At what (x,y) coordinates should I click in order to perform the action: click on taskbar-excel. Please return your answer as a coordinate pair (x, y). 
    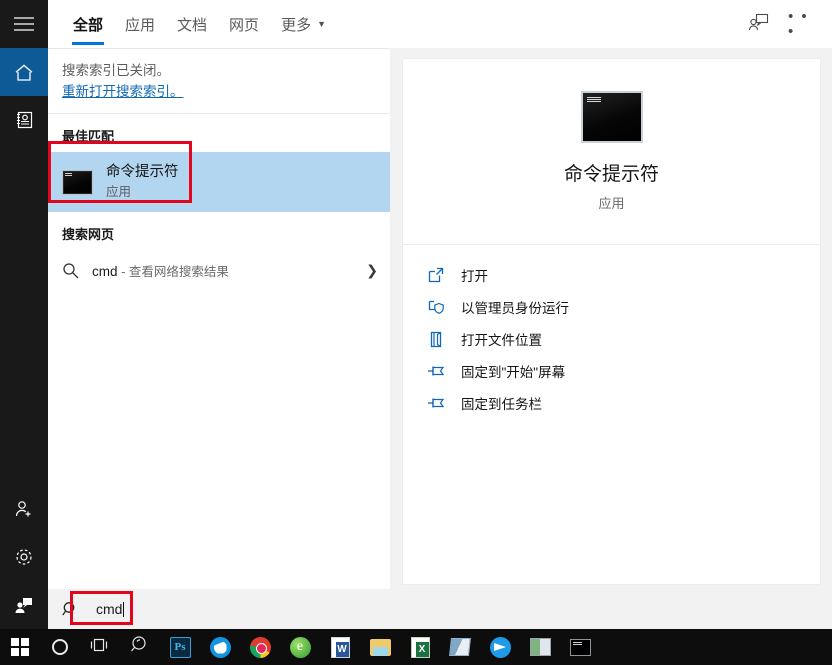
    Looking at the image, I should click on (420, 647).